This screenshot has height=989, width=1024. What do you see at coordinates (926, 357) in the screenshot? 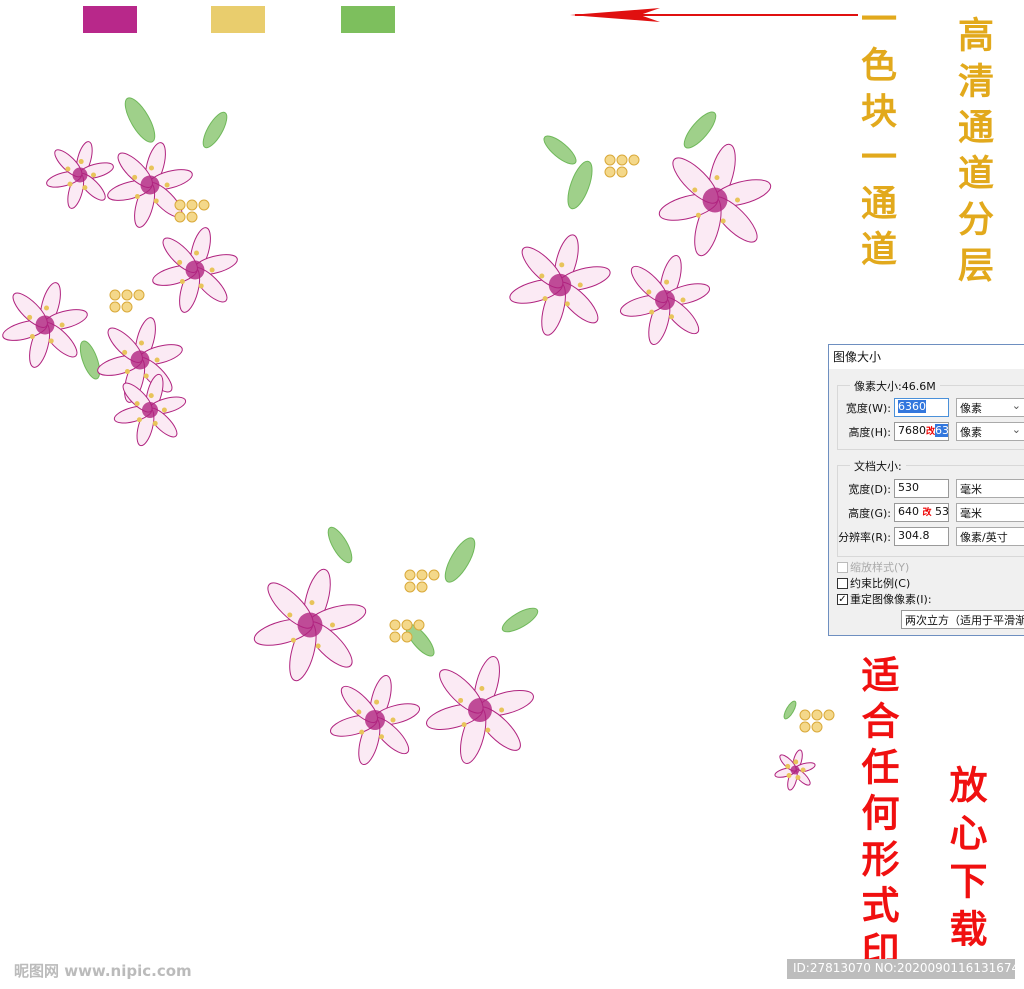
I see `dialog-title: 图像大小` at bounding box center [926, 357].